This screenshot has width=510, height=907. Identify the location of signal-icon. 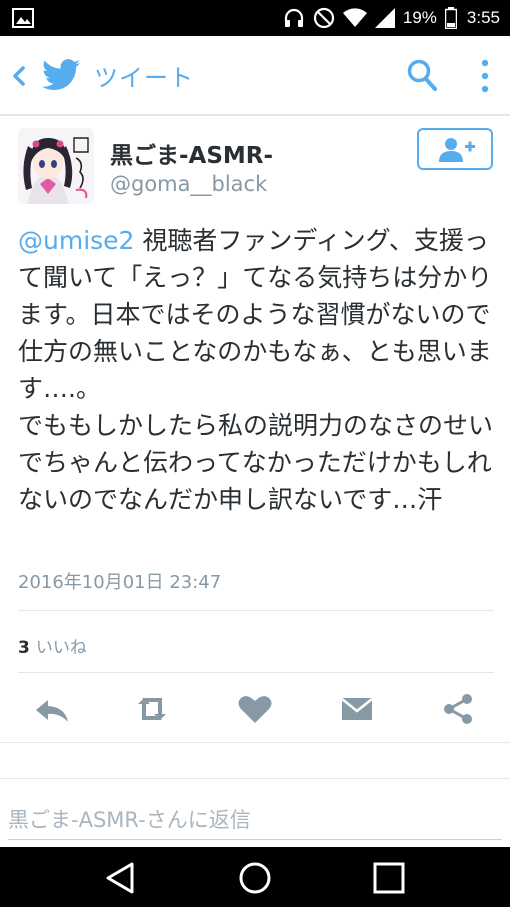
(384, 18).